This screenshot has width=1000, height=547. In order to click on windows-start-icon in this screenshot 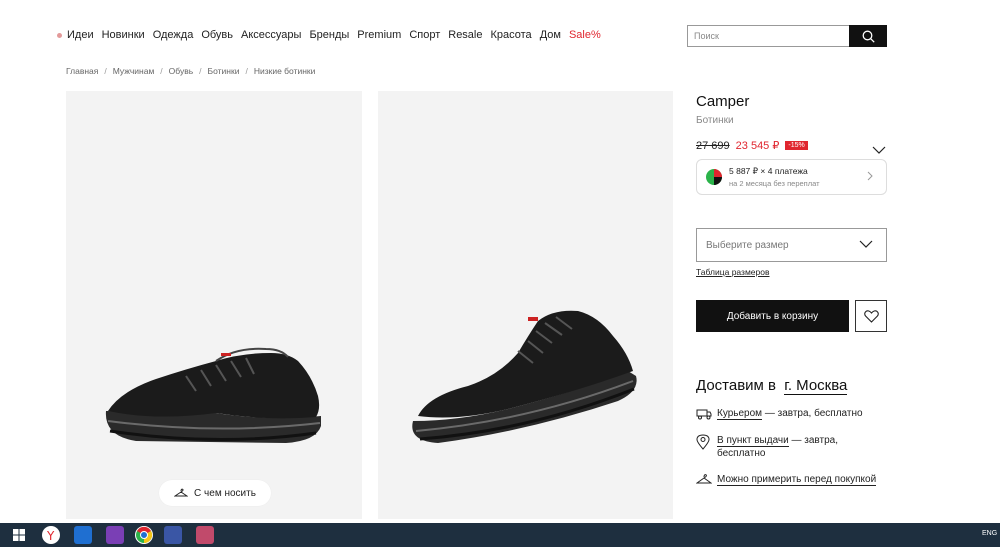, I will do `click(19, 535)`.